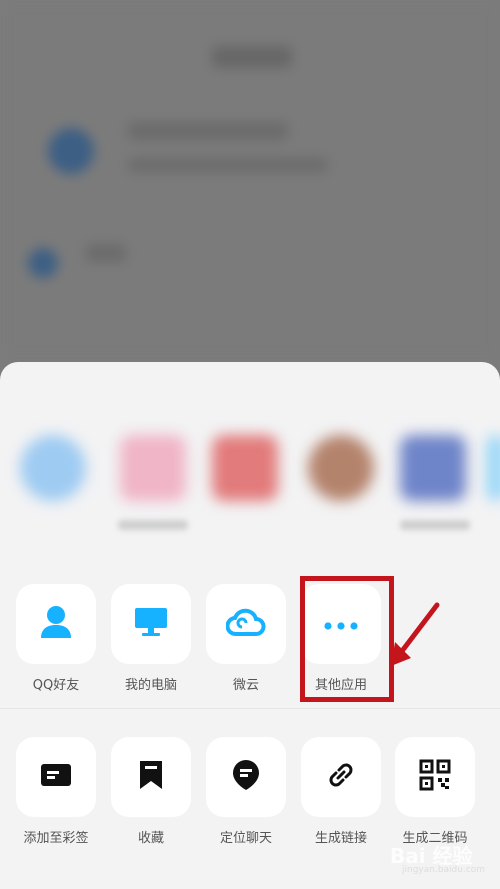 This screenshot has height=889, width=500. I want to click on link-icon, so click(341, 777).